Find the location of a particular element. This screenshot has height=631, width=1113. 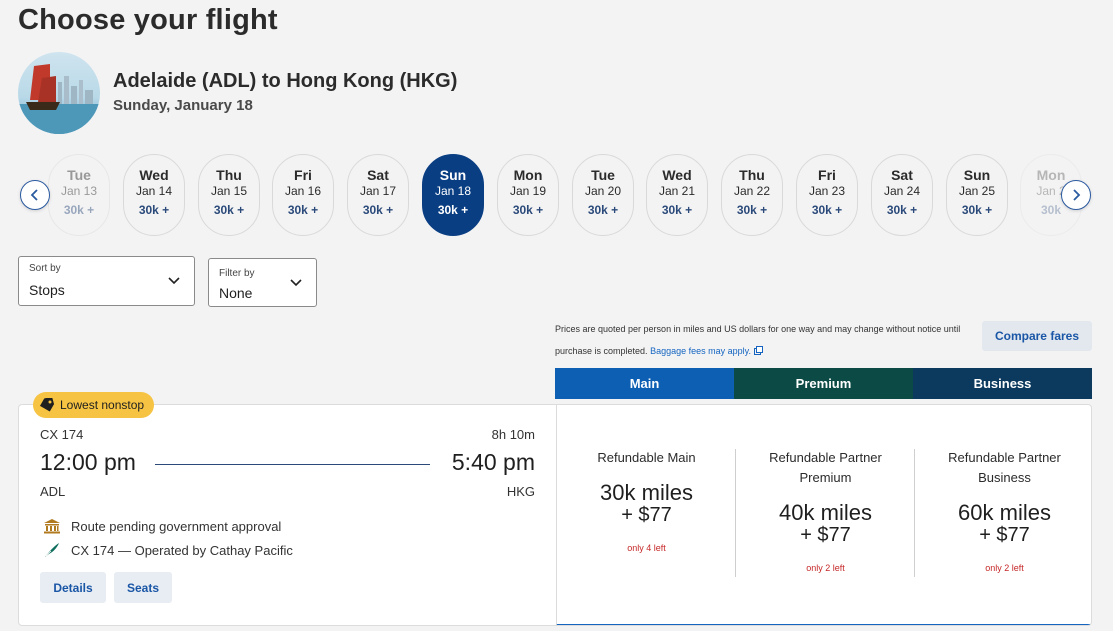

route-approval-note: Route pending government approval is located at coordinates (162, 526).